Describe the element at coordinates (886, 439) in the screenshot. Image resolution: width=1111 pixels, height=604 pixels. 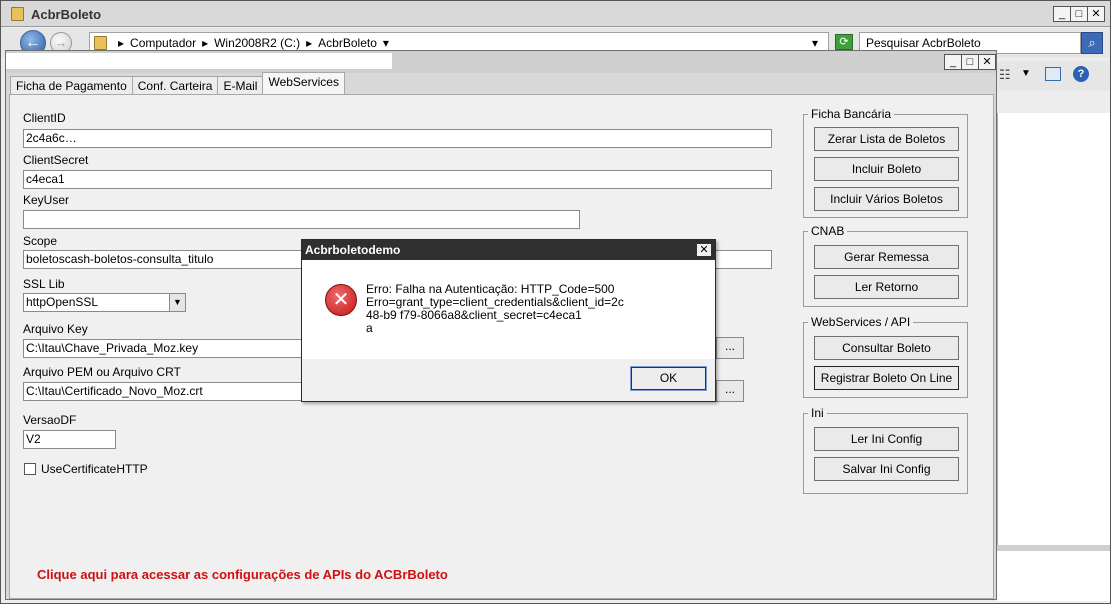
I see `ler-ini-button: Ler Ini Config` at that location.